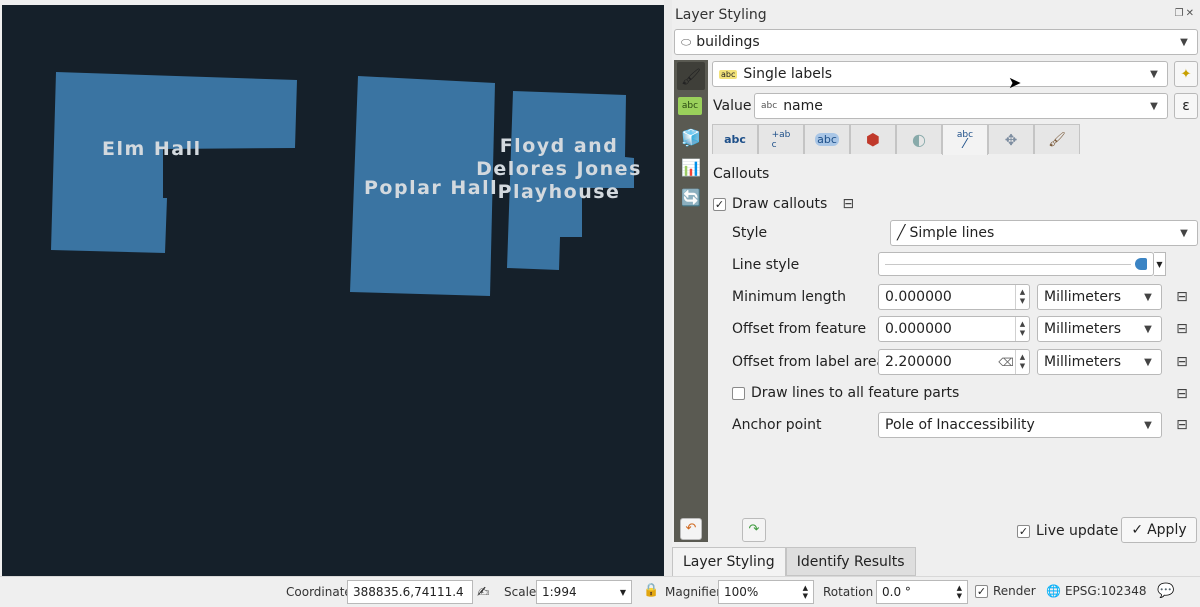 The image size is (1200, 607). I want to click on close-icon: ✕, so click(1191, 13).